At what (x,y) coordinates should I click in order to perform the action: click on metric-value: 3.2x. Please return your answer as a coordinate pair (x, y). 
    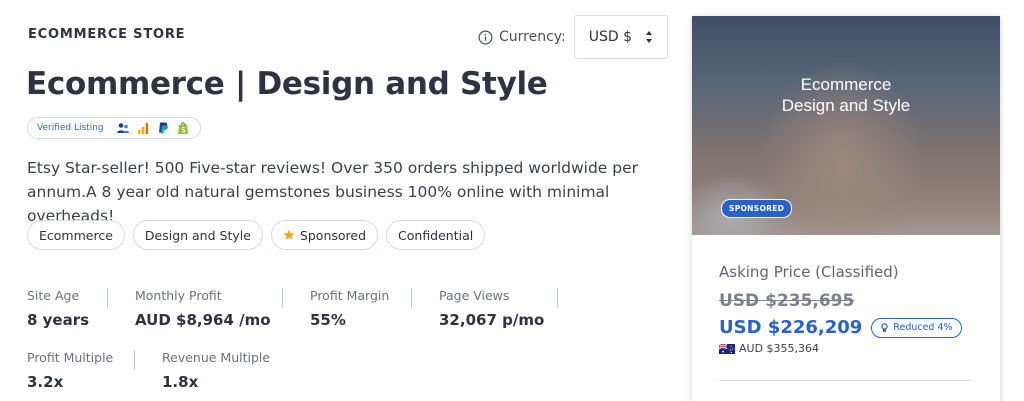
    Looking at the image, I should click on (45, 382).